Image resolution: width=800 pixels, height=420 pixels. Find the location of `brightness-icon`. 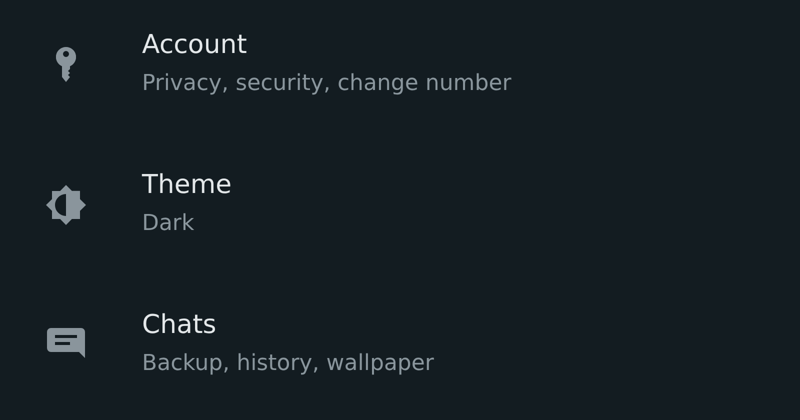

brightness-icon is located at coordinates (66, 205).